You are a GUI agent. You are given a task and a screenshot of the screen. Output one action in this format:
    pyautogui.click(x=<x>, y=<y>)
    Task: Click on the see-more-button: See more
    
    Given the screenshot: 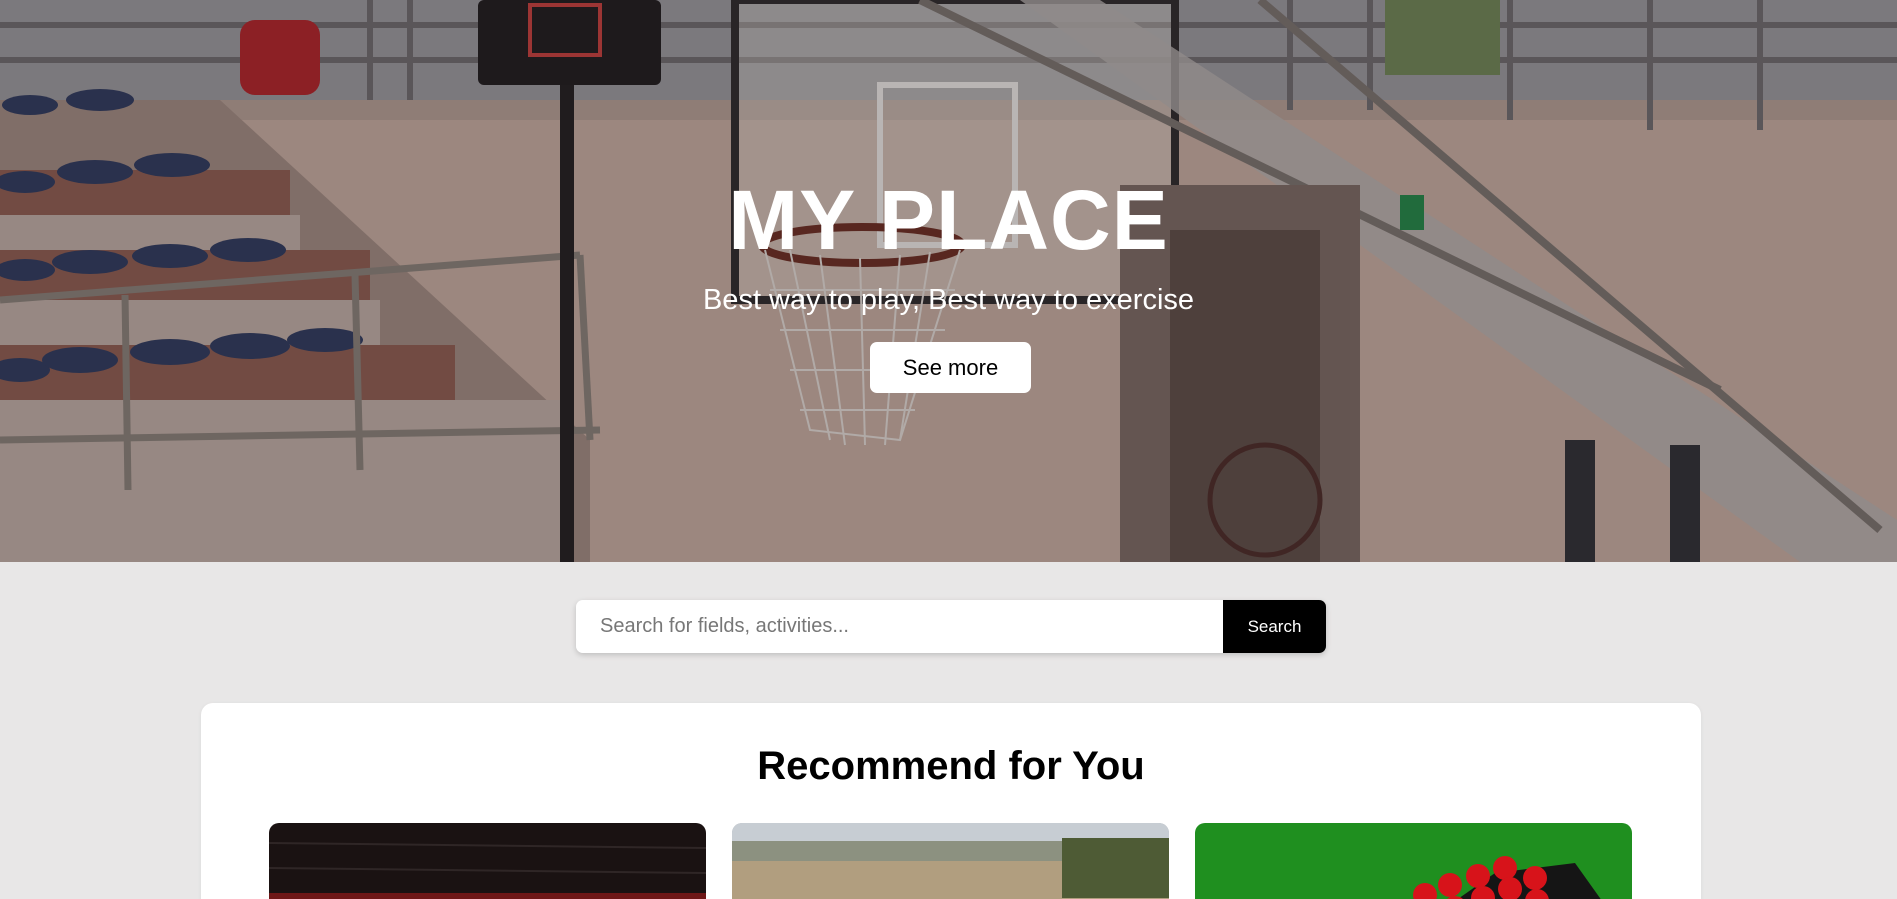 What is the action you would take?
    pyautogui.click(x=950, y=367)
    